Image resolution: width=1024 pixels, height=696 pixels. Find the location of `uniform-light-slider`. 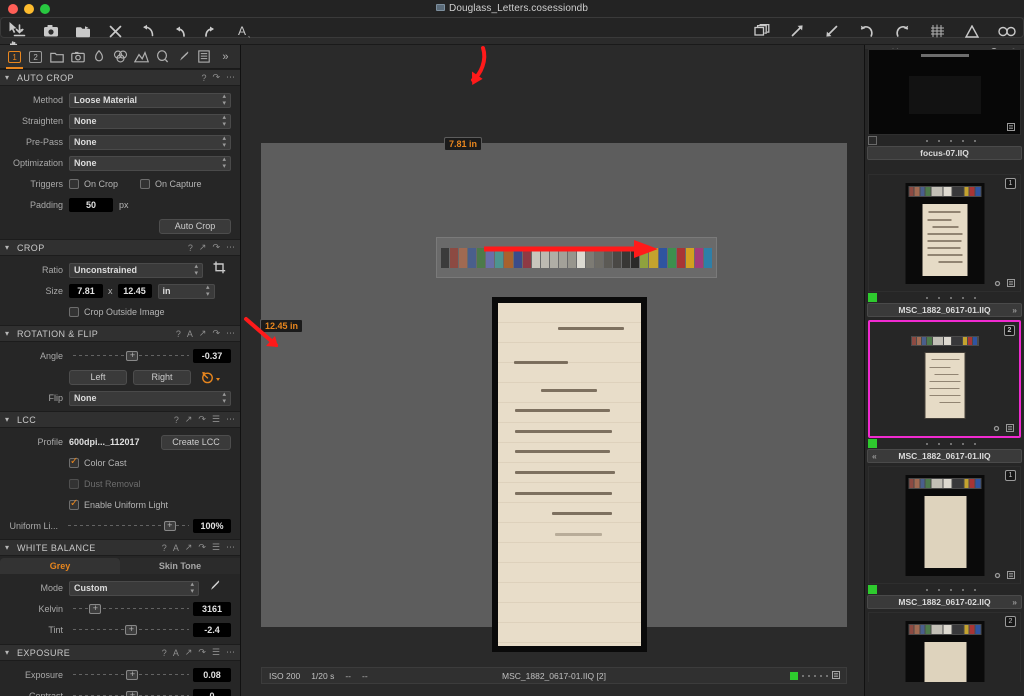

uniform-light-slider is located at coordinates (128, 526).